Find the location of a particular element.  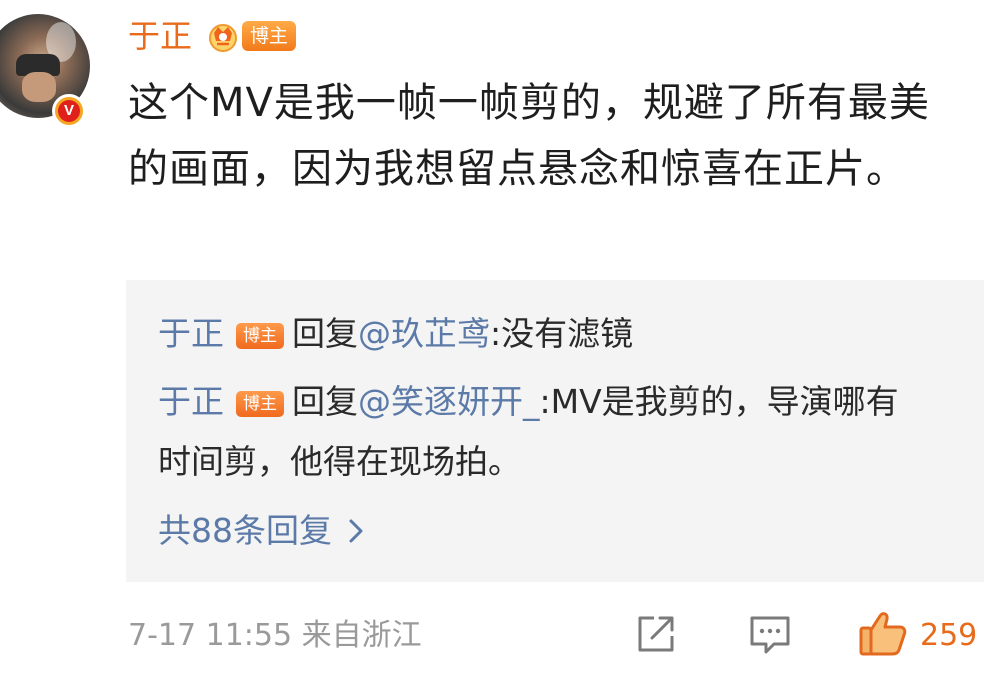

more-replies-label: 共88条回复 is located at coordinates (245, 530).